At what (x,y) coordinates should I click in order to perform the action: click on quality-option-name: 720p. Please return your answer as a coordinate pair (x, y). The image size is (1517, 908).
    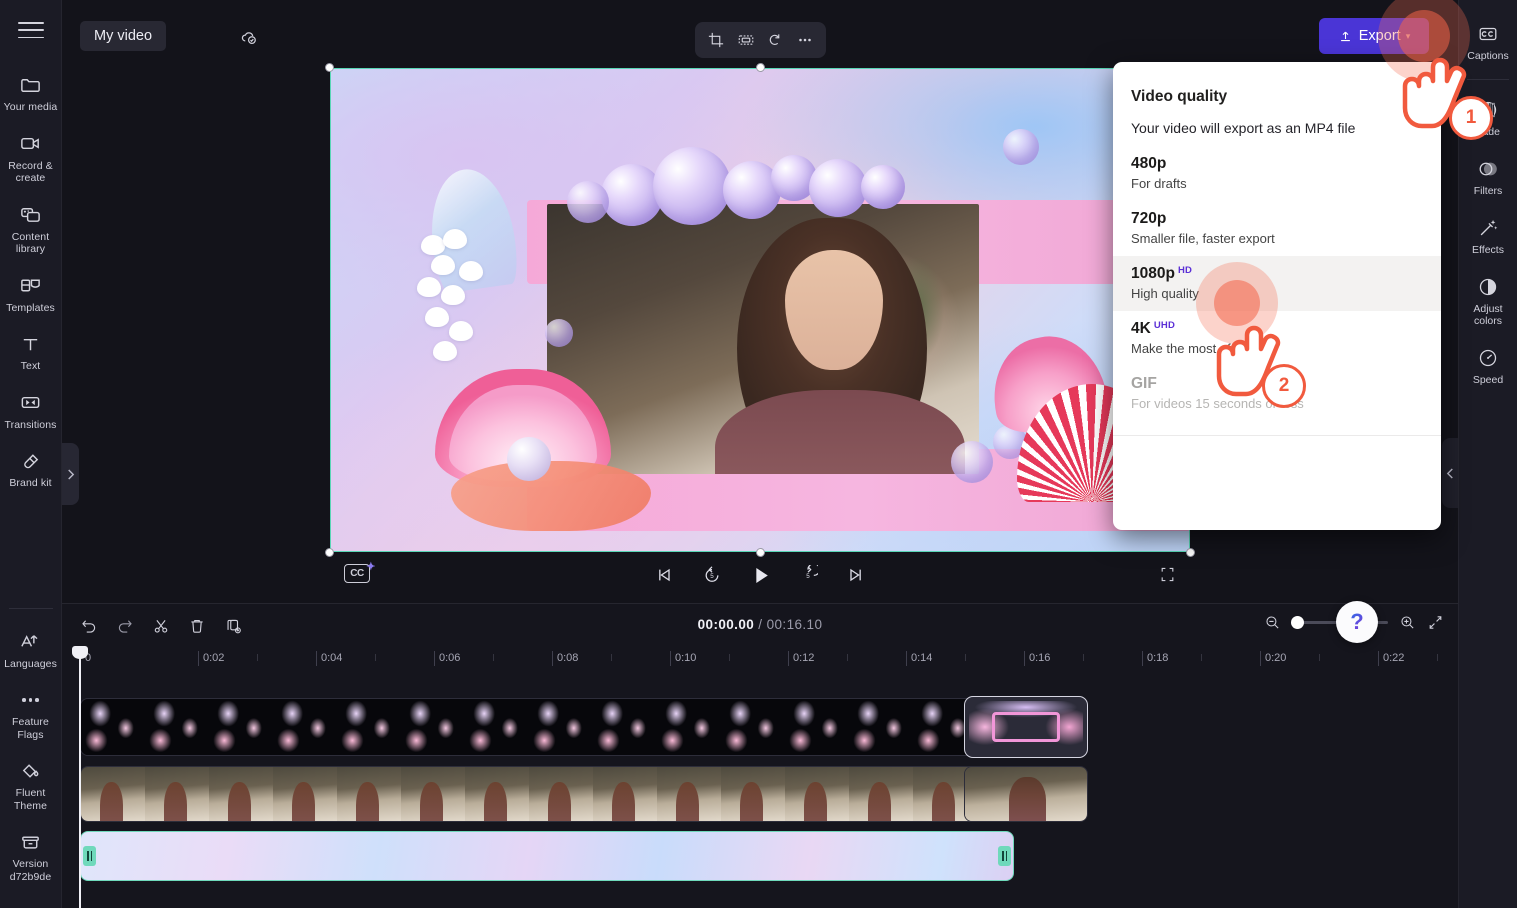
    Looking at the image, I should click on (1149, 218).